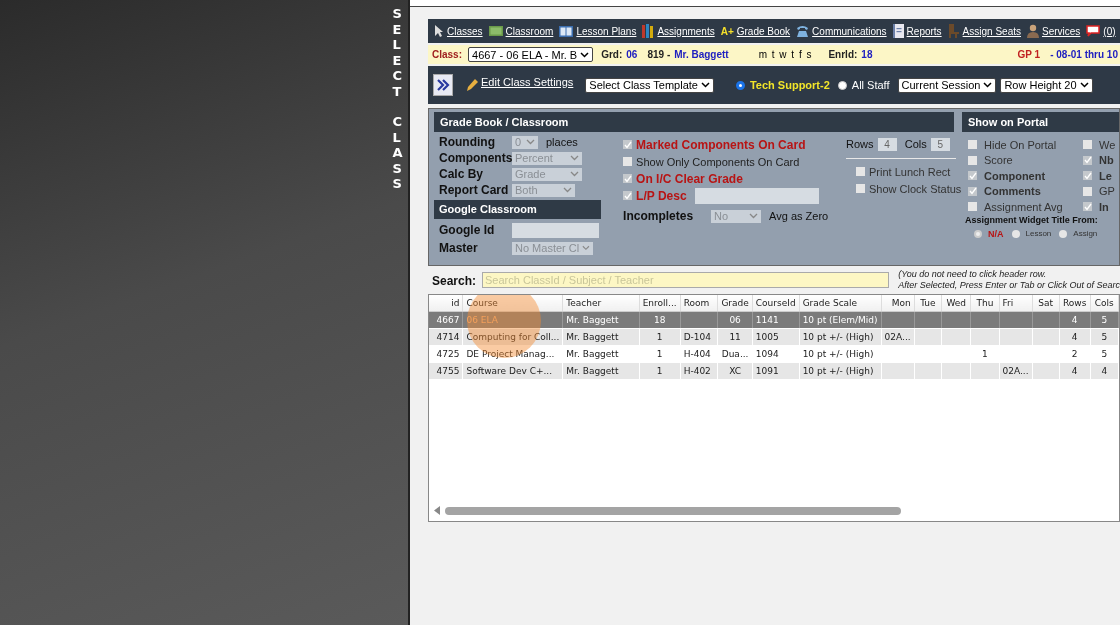 The image size is (1120, 625). I want to click on number-field: 5, so click(940, 144).